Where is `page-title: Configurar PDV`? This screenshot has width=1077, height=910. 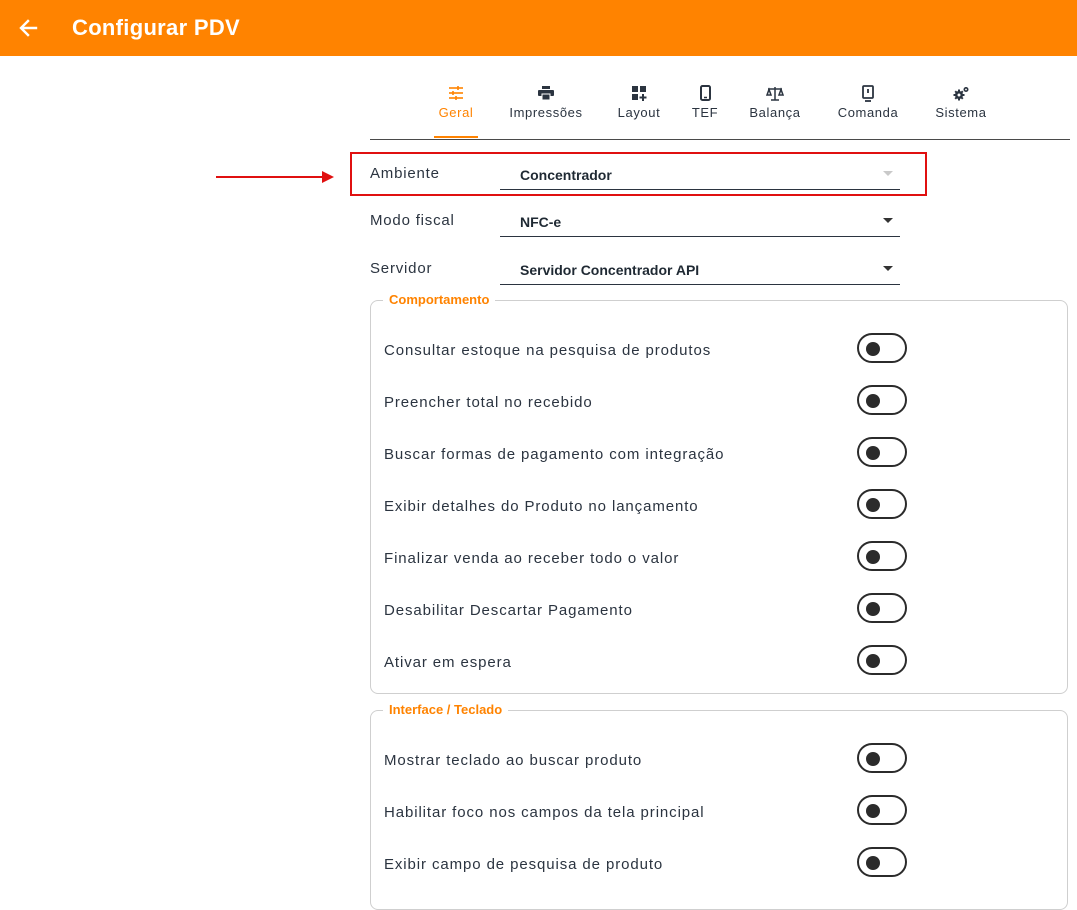
page-title: Configurar PDV is located at coordinates (156, 27).